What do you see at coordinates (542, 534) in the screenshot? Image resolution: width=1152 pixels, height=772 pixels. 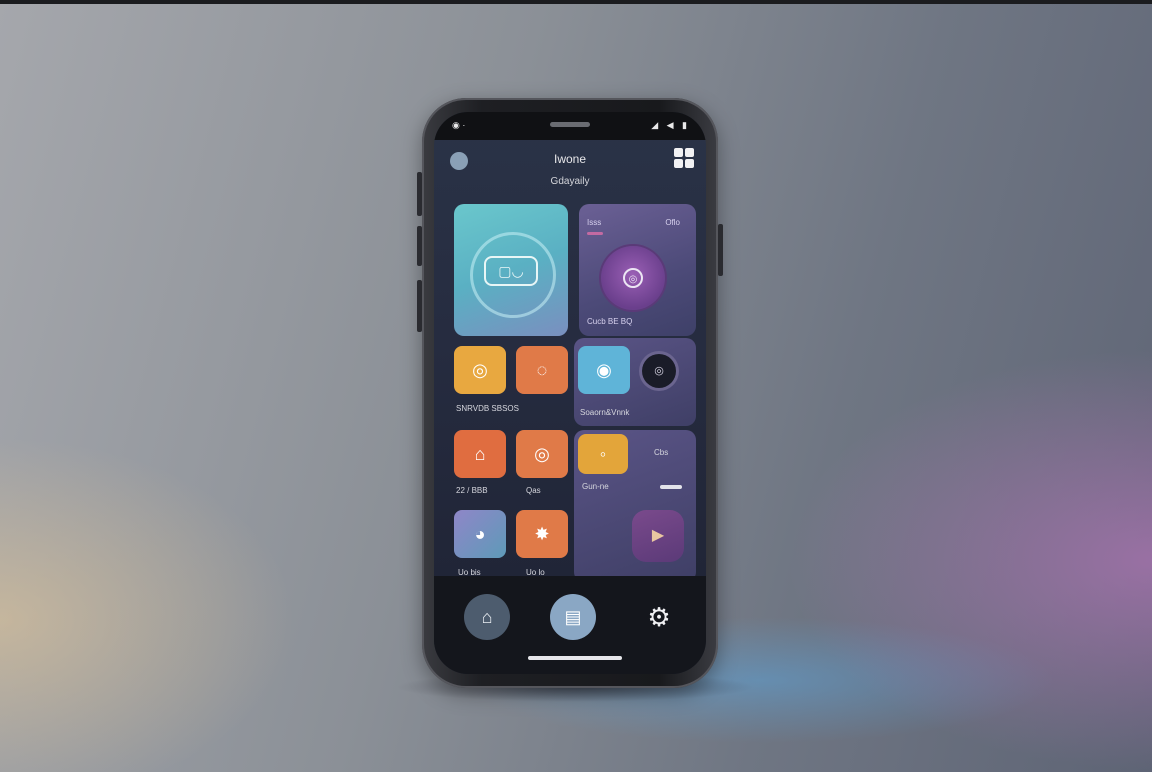 I see `fitness-app-button: ✸` at bounding box center [542, 534].